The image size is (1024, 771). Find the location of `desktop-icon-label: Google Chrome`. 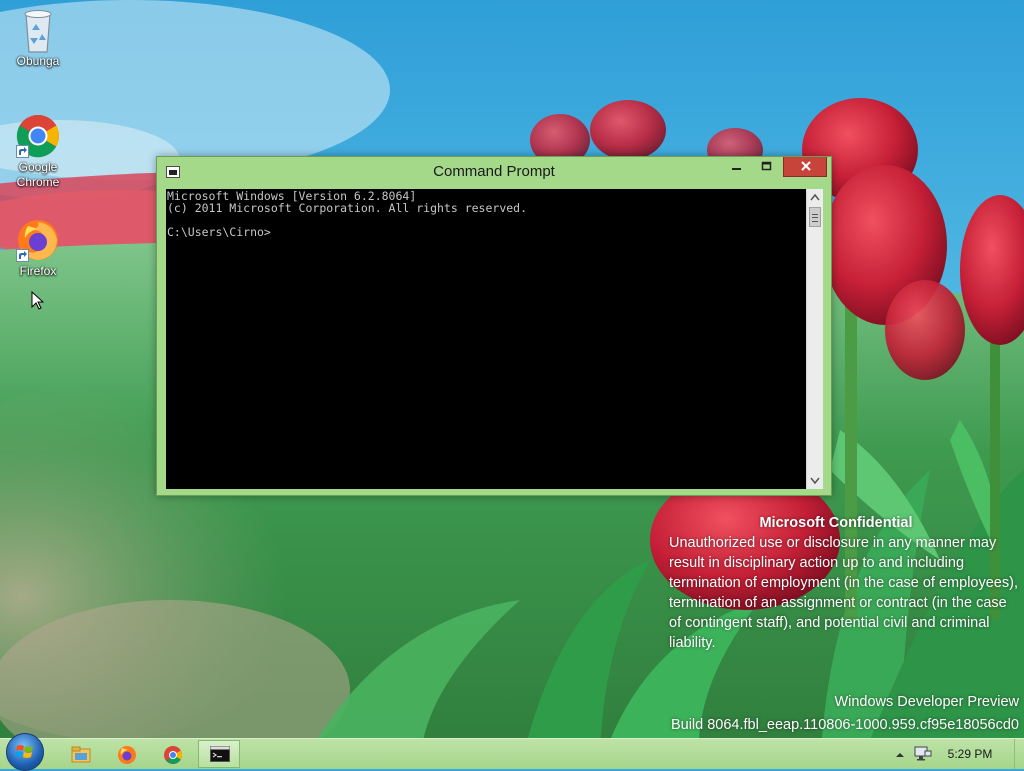

desktop-icon-label: Google Chrome is located at coordinates (38, 174).